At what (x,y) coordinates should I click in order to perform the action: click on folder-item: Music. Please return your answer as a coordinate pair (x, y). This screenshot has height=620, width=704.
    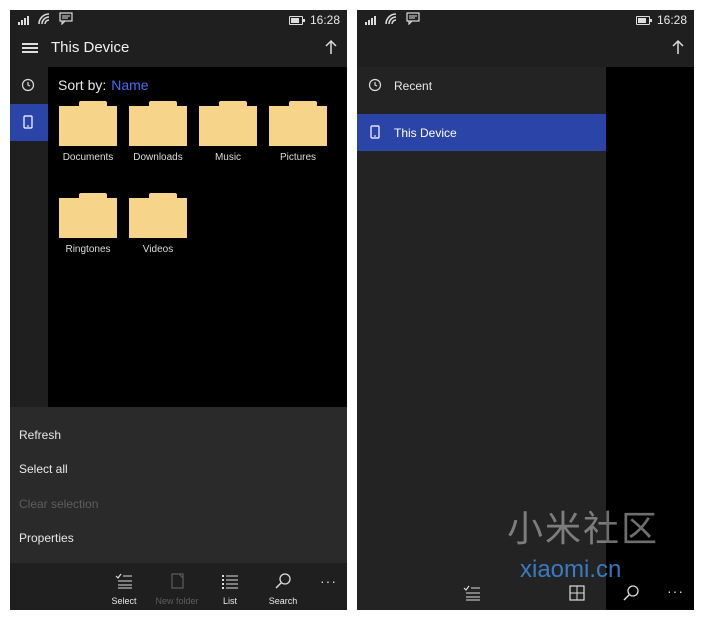
    Looking at the image, I should click on (228, 133).